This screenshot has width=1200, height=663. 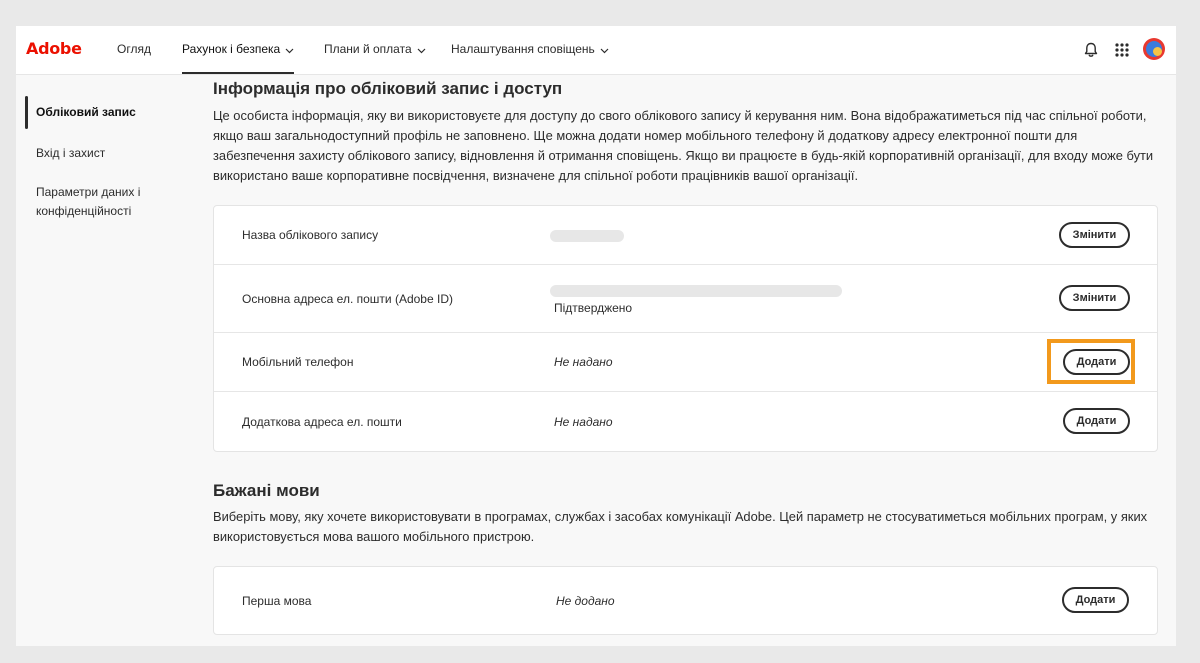 I want to click on avatar, so click(x=1154, y=49).